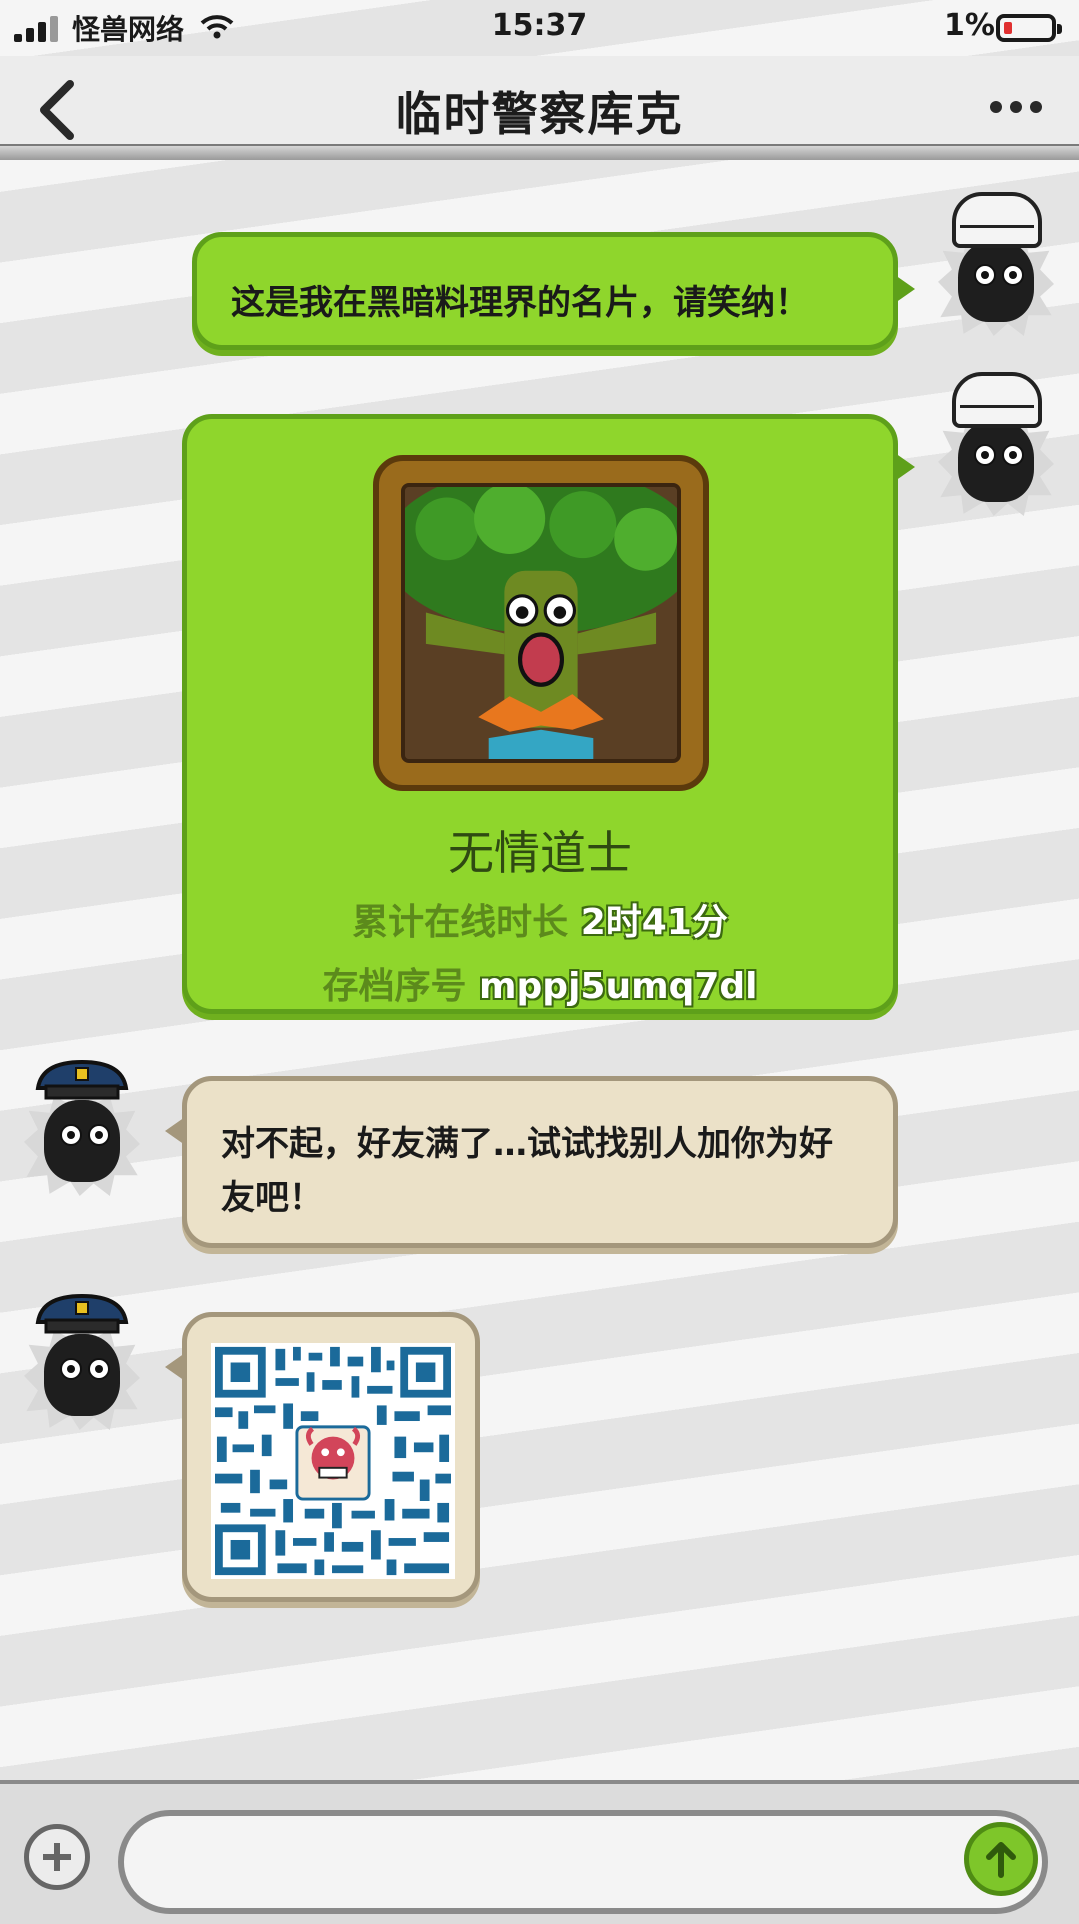 The image size is (1079, 1924). I want to click on send-button, so click(1001, 1859).